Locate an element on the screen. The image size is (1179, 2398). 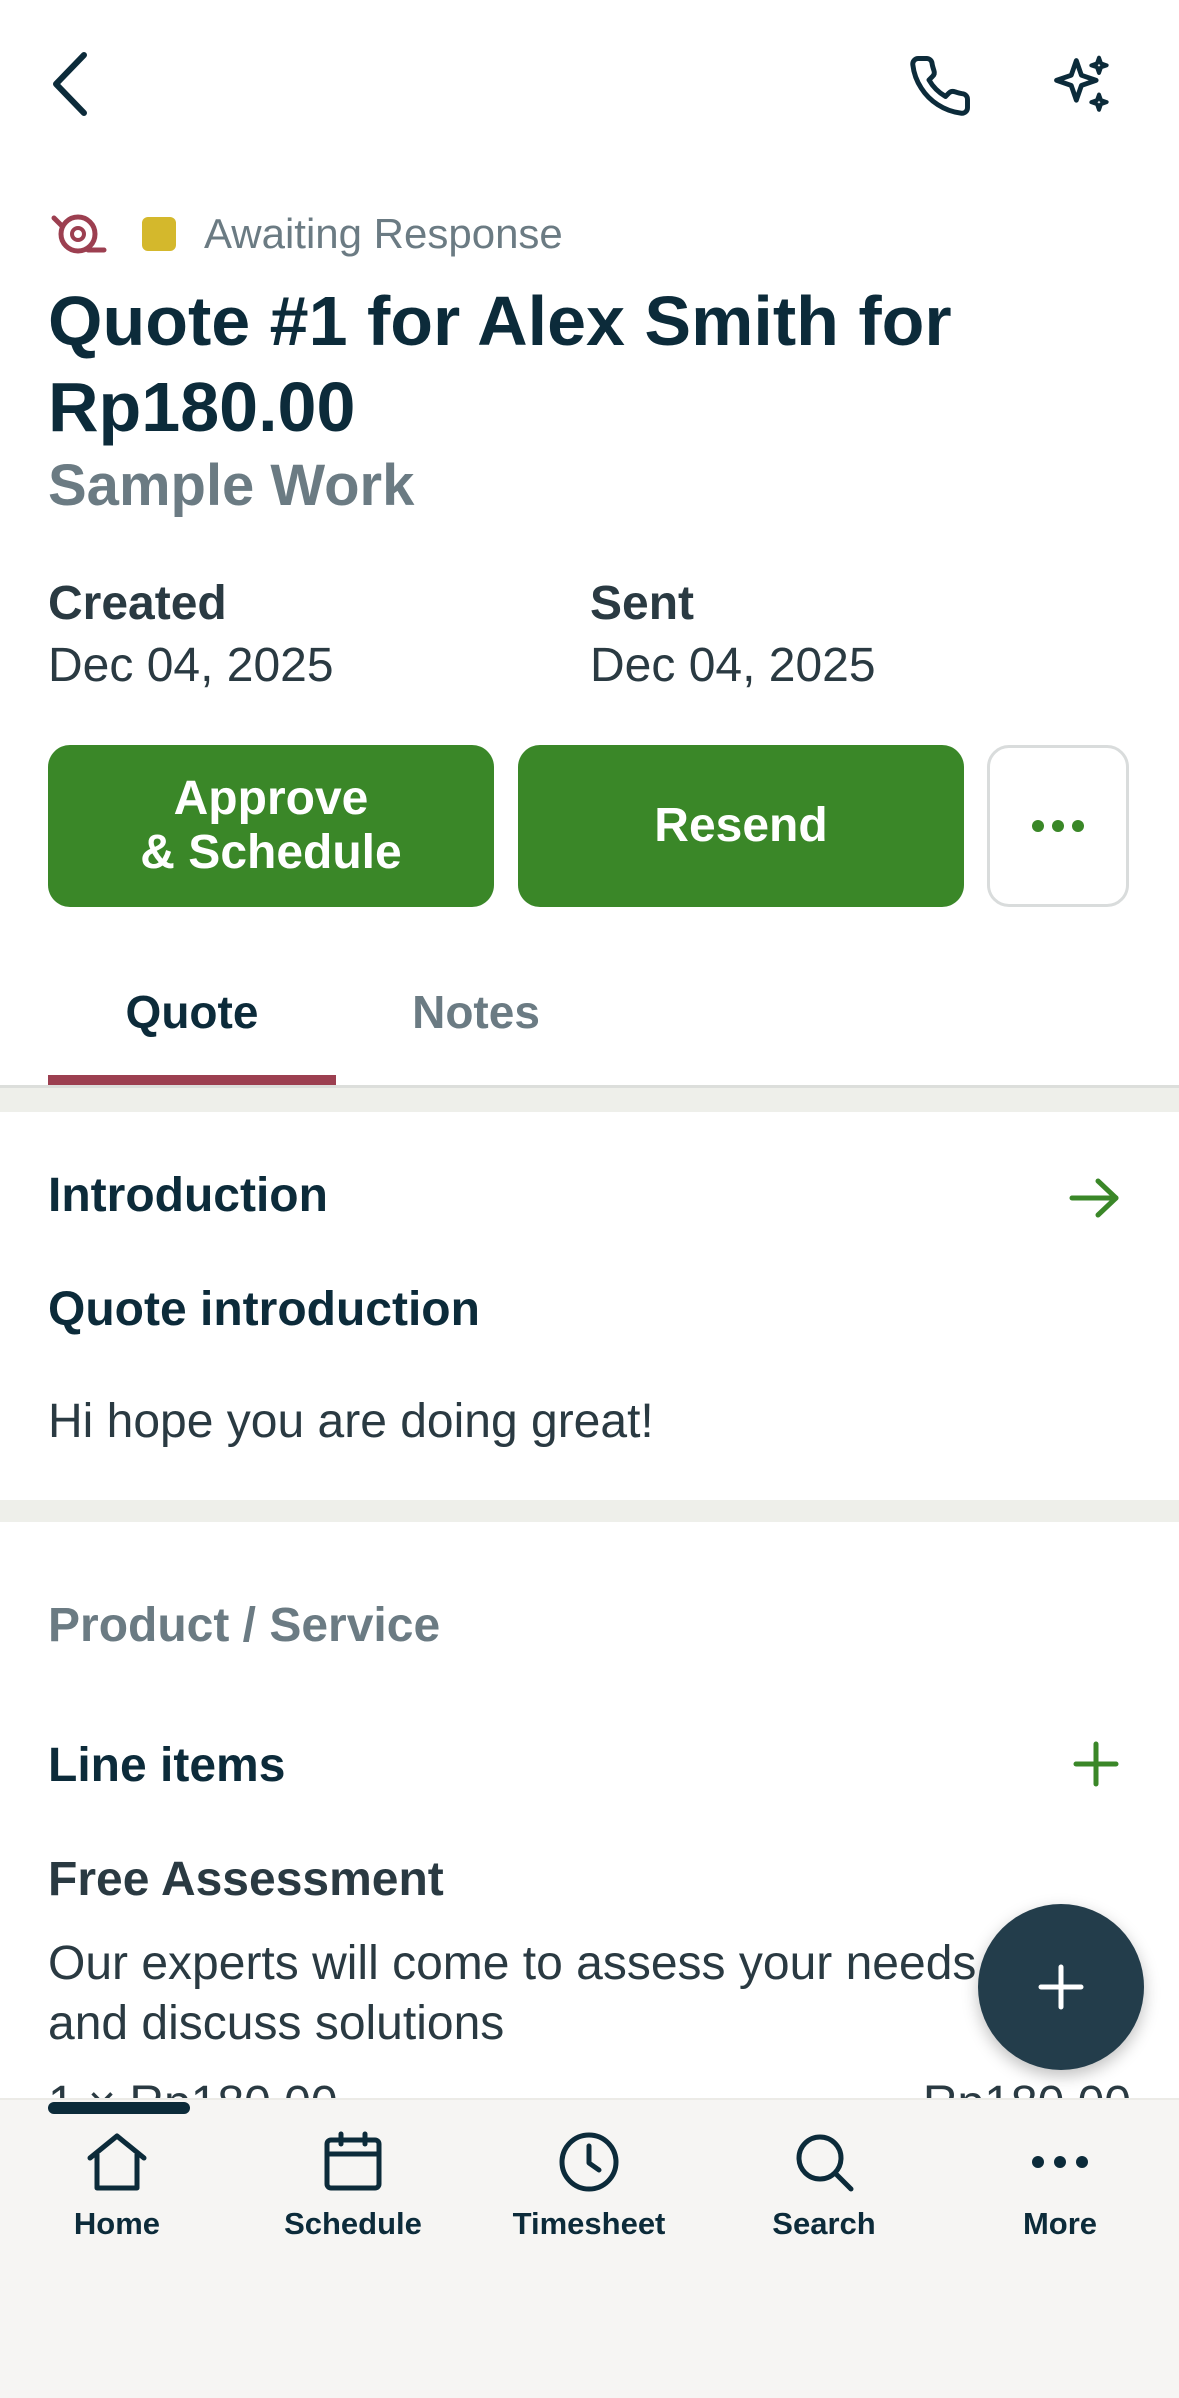
phone-icon is located at coordinates (940, 86).